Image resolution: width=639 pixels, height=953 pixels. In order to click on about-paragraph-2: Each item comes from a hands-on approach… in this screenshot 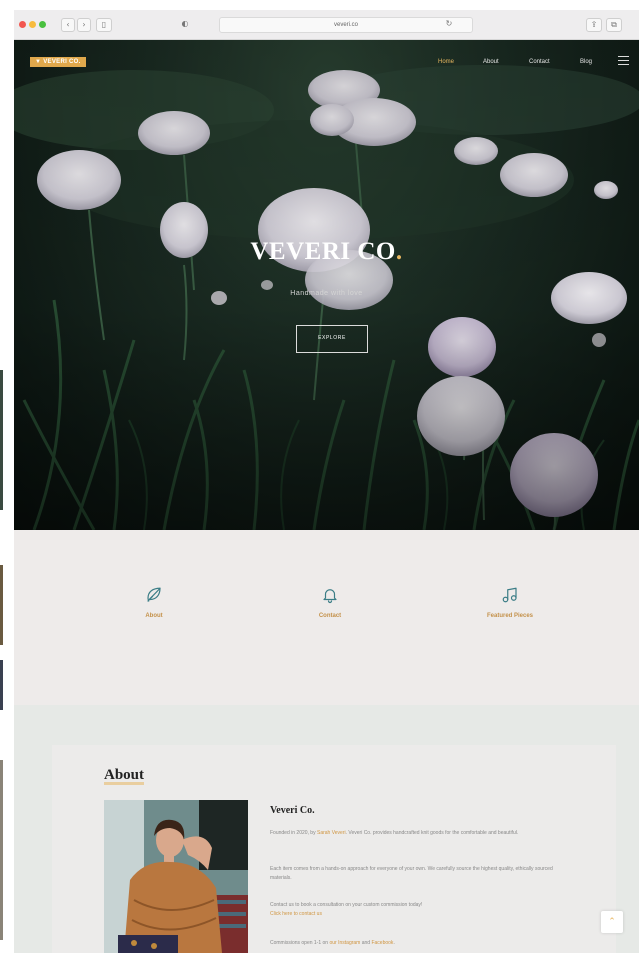, I will do `click(411, 873)`.